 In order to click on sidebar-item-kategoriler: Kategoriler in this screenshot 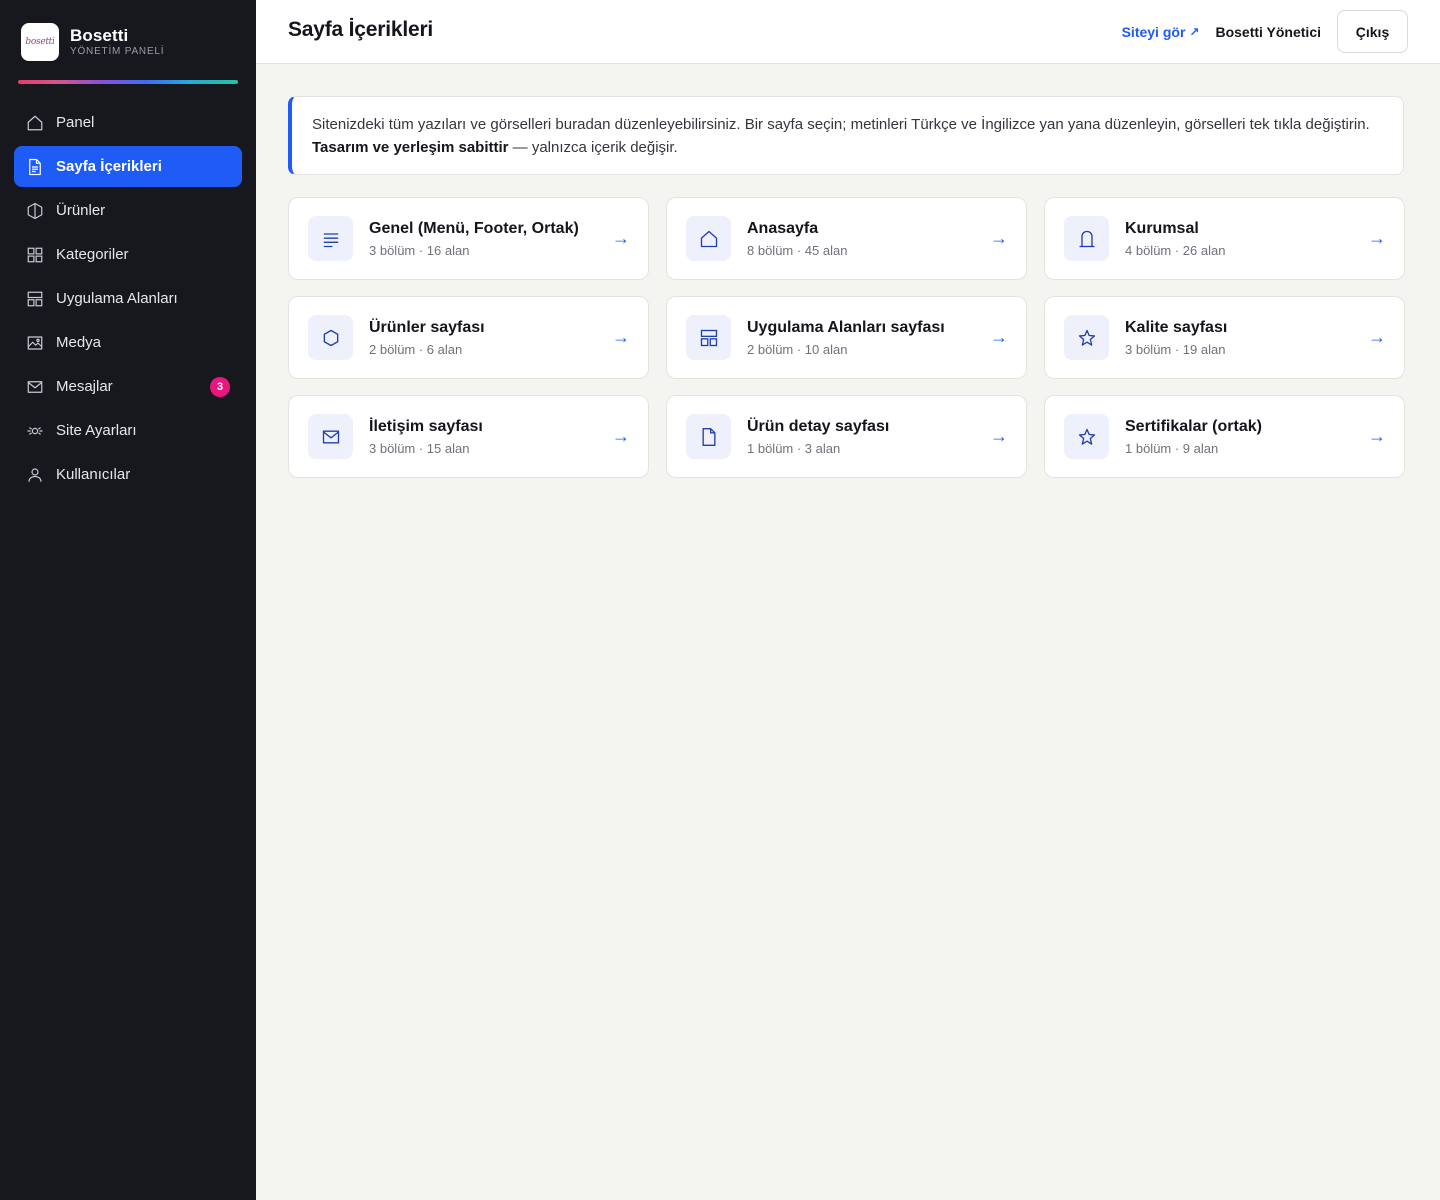, I will do `click(128, 254)`.